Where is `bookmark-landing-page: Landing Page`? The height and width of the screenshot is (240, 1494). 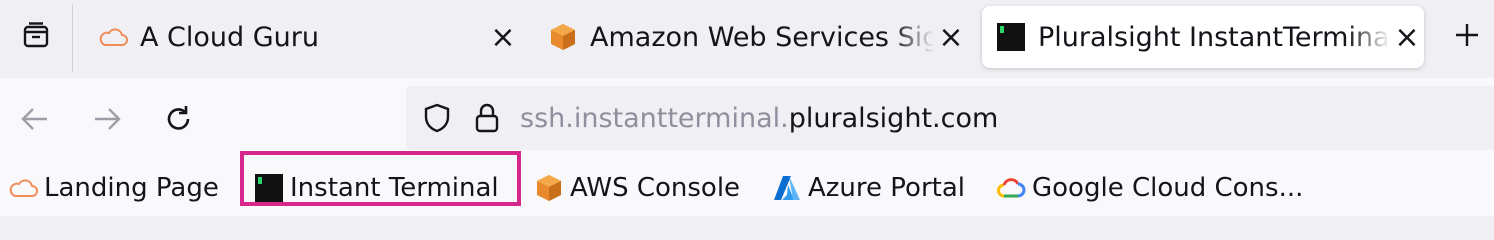
bookmark-landing-page: Landing Page is located at coordinates (113, 188).